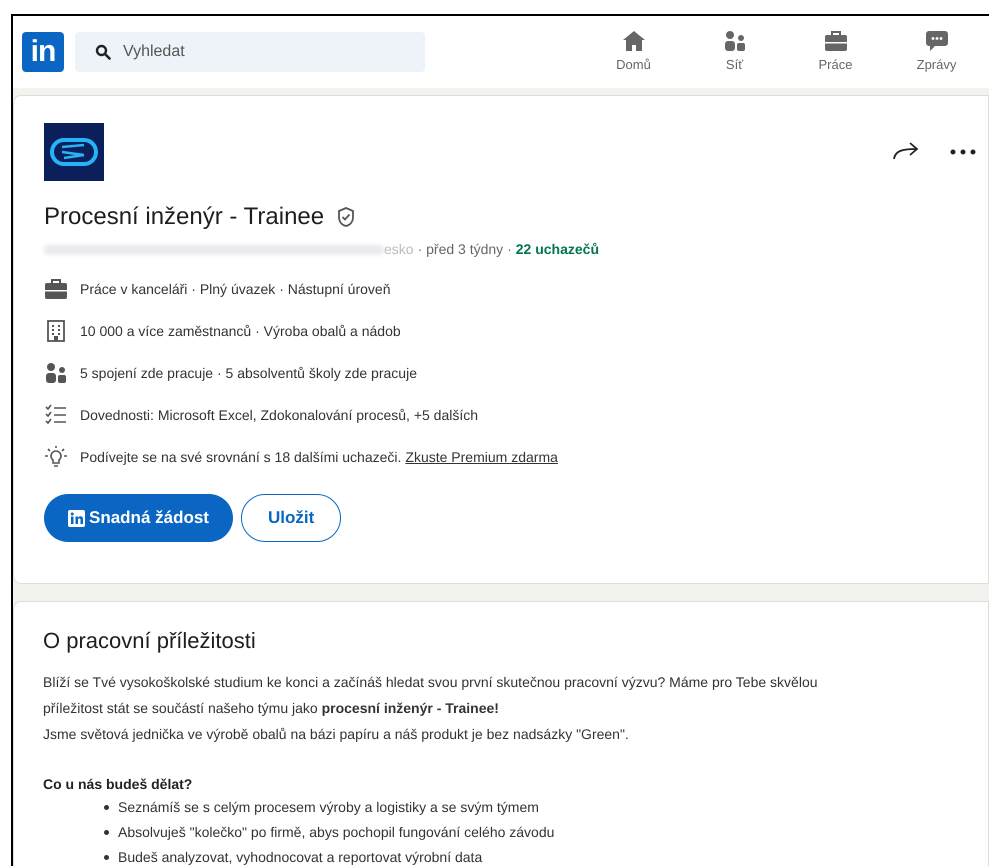 The image size is (989, 866). I want to click on nav-item: Práce, so click(835, 52).